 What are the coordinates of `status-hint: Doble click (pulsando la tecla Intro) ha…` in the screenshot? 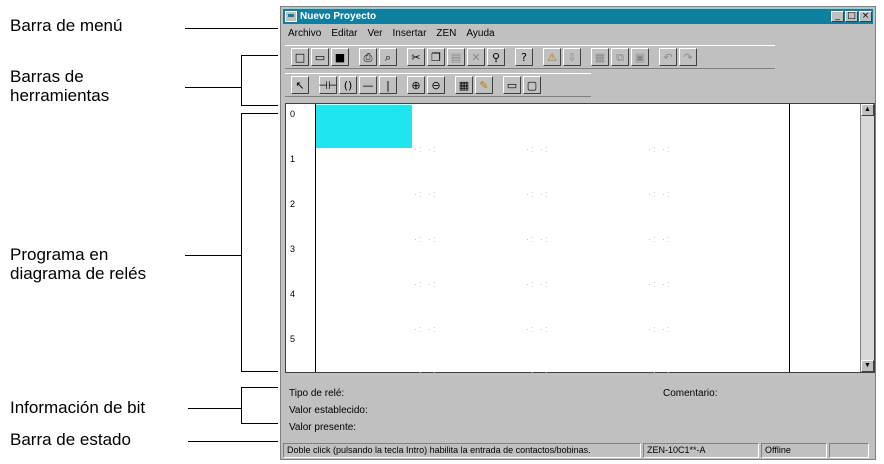 It's located at (462, 450).